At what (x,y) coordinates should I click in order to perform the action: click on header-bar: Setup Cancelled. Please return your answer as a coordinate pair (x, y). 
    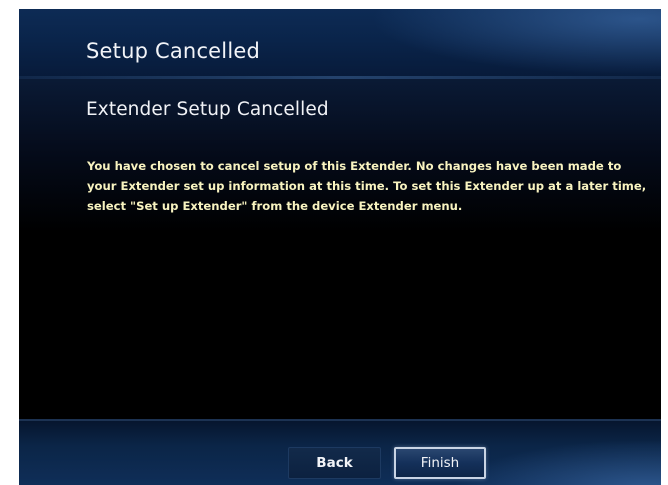
    Looking at the image, I should click on (340, 44).